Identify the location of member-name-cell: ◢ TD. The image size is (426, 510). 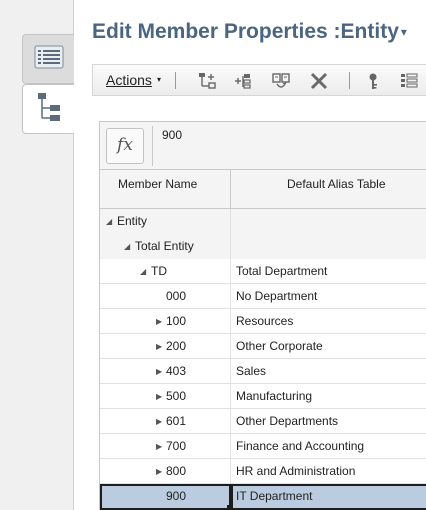
(165, 271).